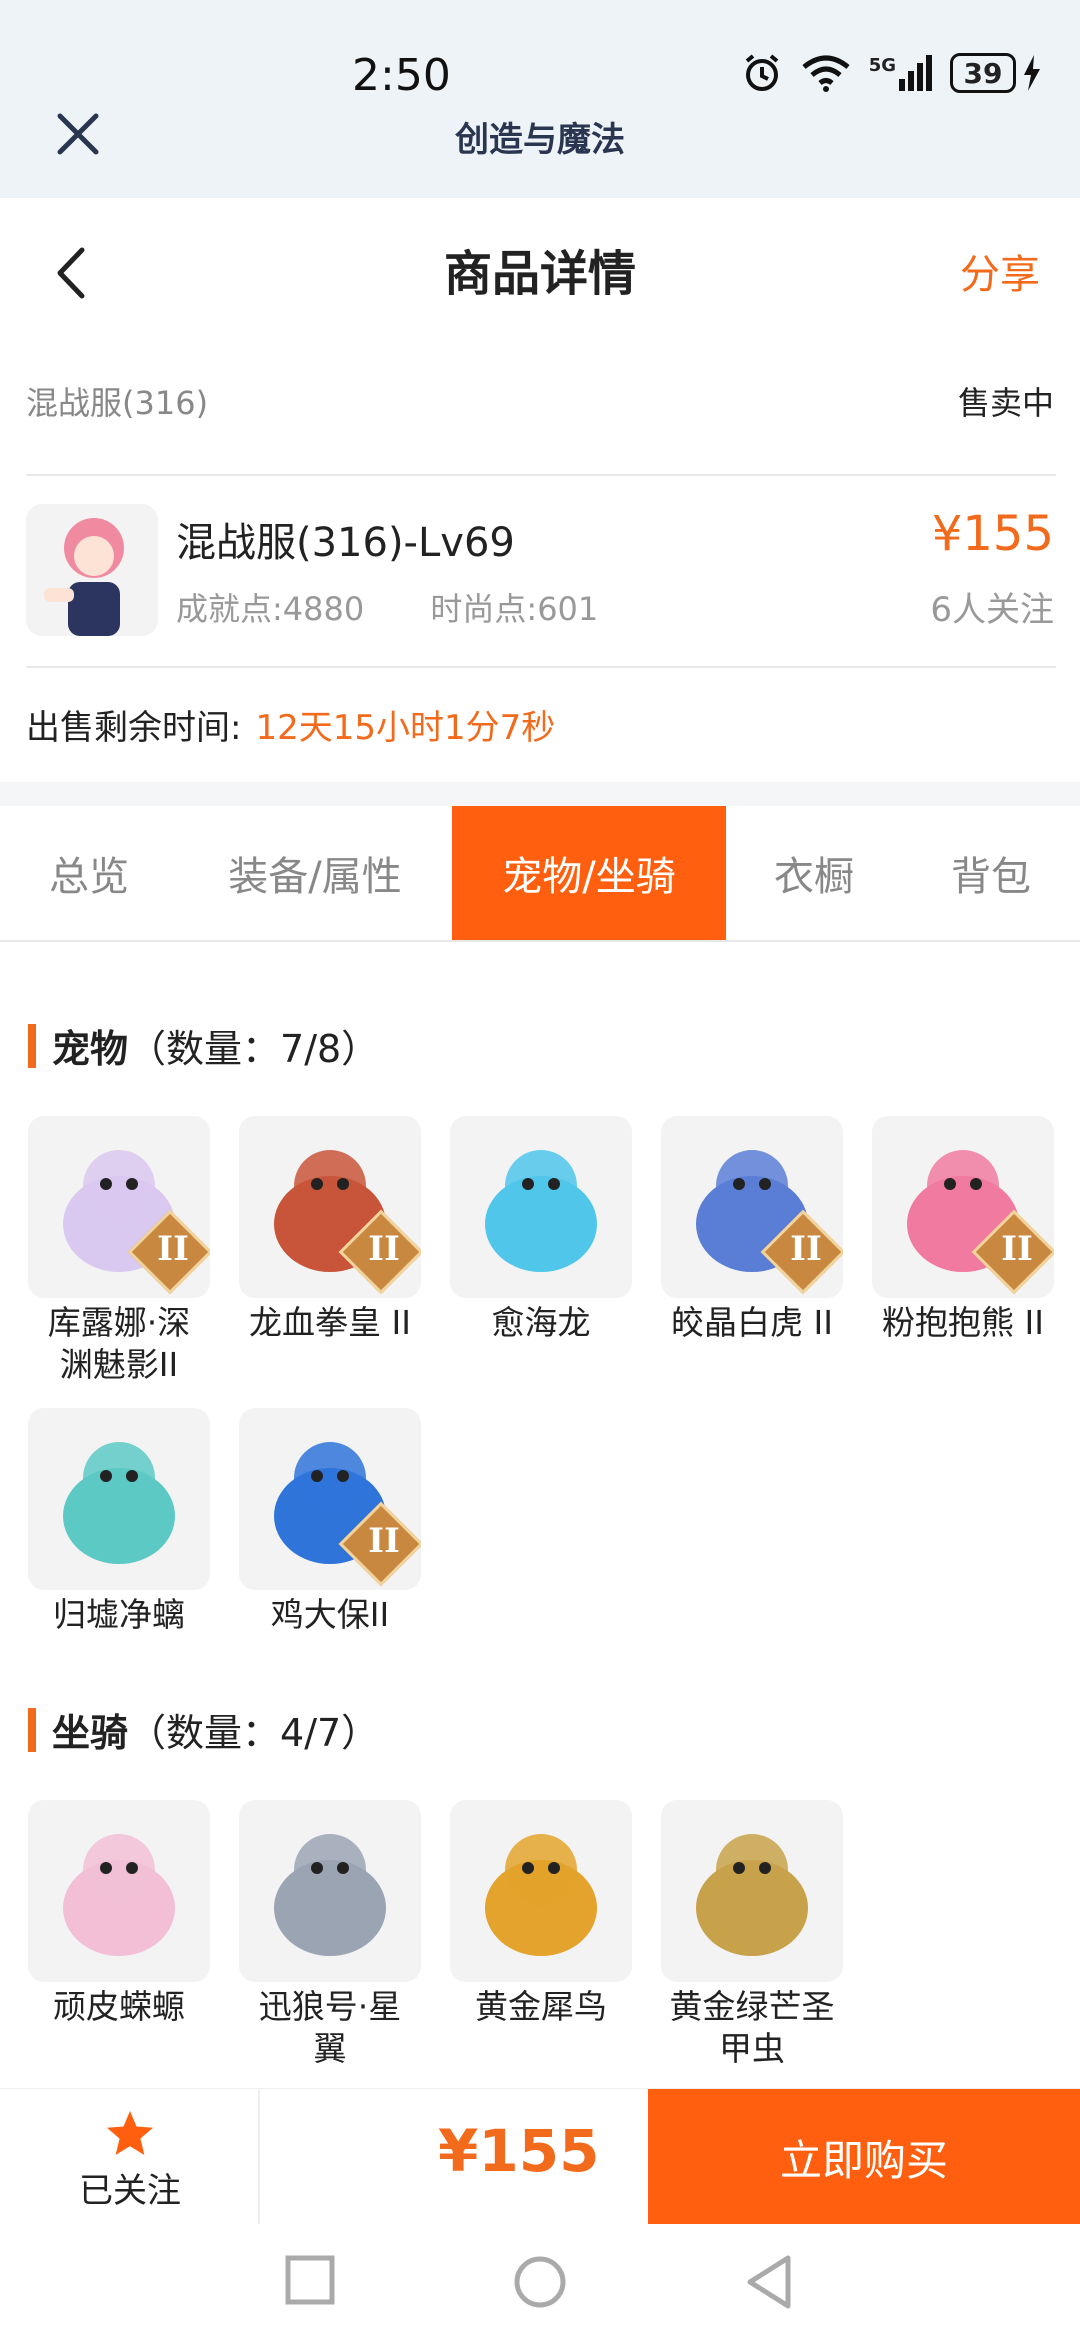 This screenshot has height=2340, width=1080. I want to click on pets-item: II 库露娜·深 渊魅影II, so click(119, 1251).